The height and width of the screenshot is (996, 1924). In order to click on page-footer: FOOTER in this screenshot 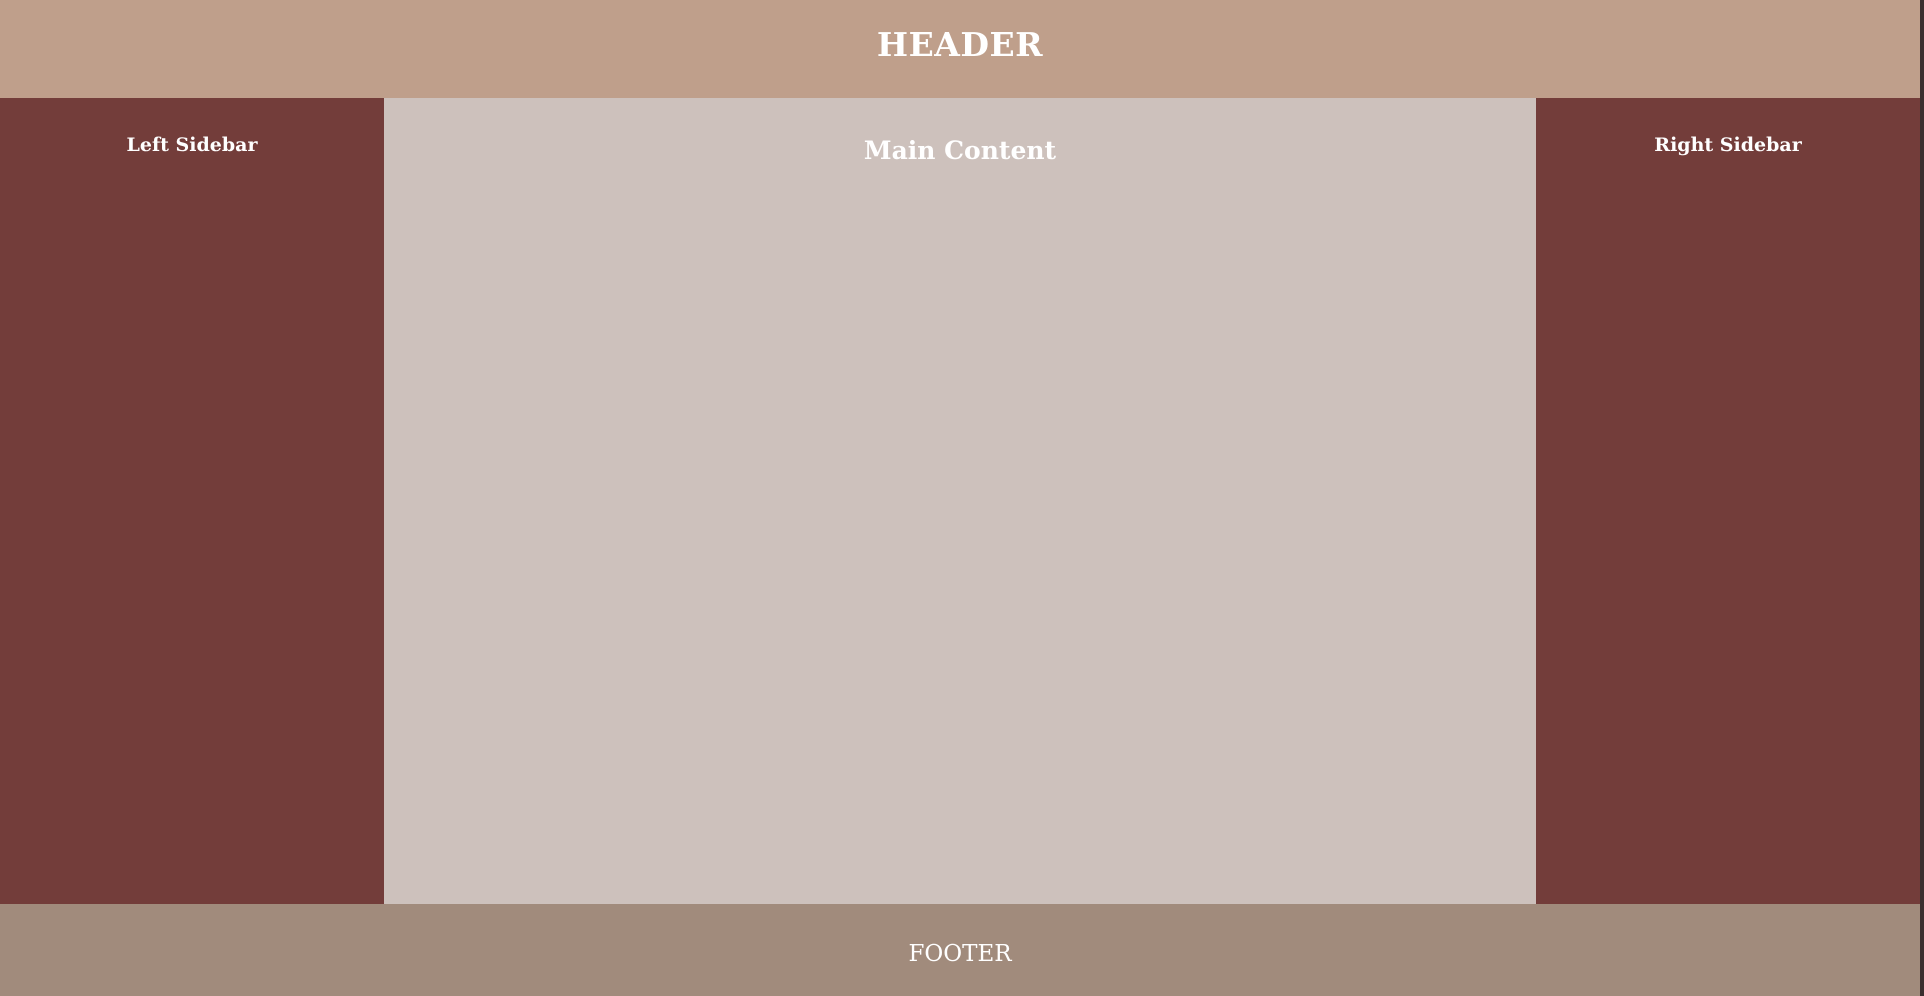, I will do `click(960, 950)`.